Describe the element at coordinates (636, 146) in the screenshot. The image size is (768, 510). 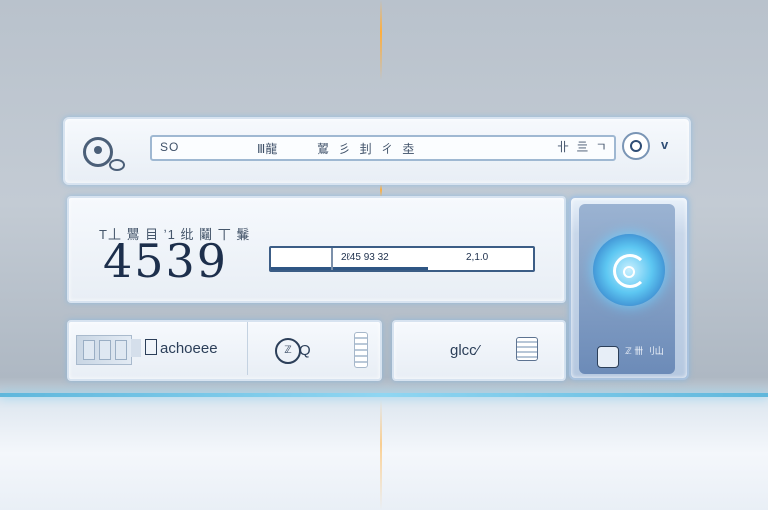
I see `mic-icon` at that location.